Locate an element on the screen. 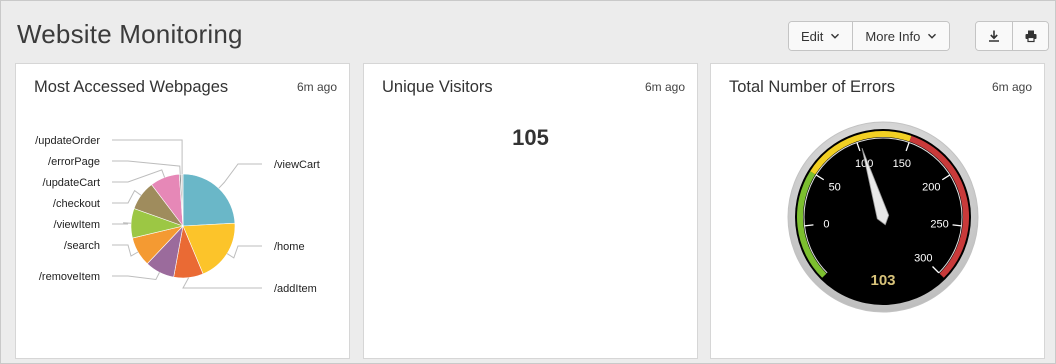 This screenshot has height=364, width=1056. pie-label: /viewItem is located at coordinates (77, 225).